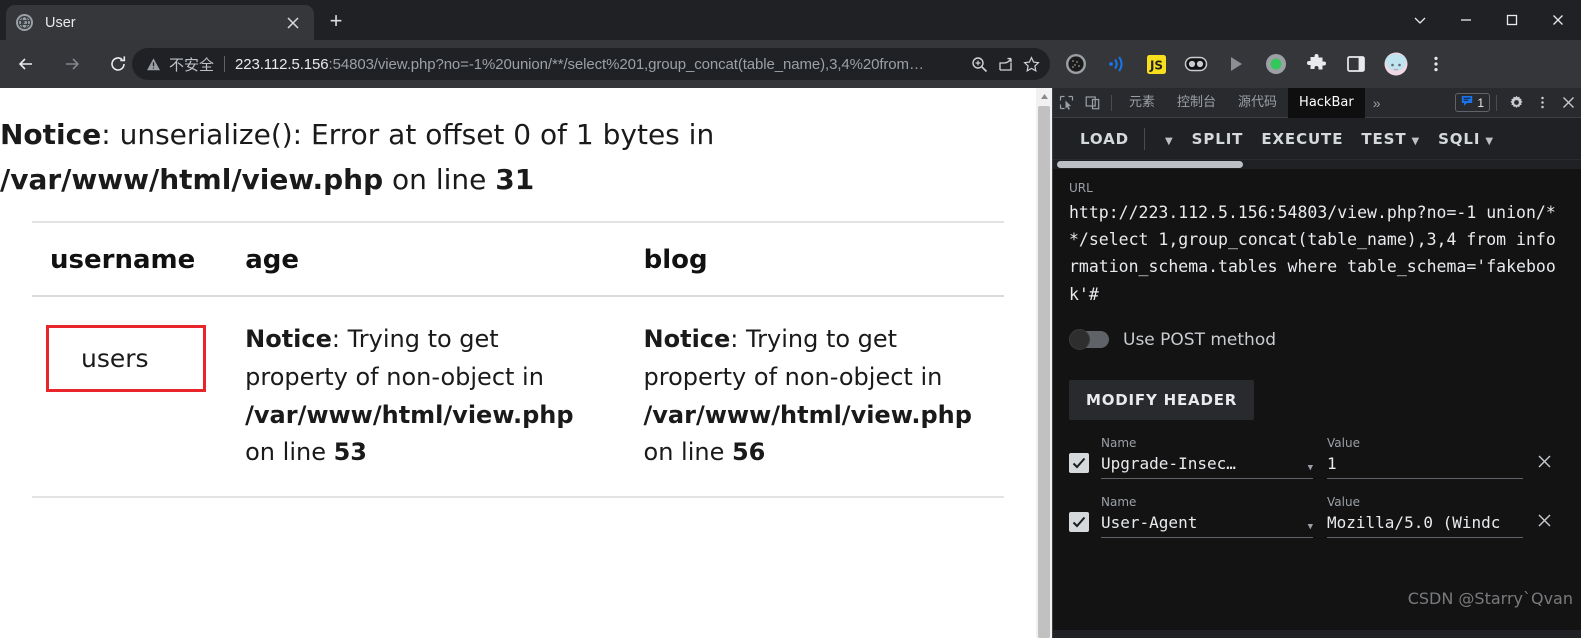 The height and width of the screenshot is (638, 1581). What do you see at coordinates (687, 338) in the screenshot?
I see `blog-notice-label: Notice` at bounding box center [687, 338].